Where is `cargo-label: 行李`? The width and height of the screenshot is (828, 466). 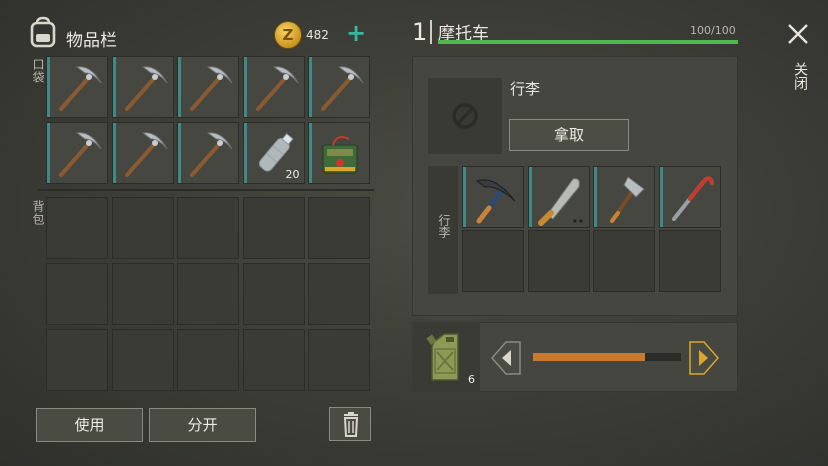
cargo-label: 行李 is located at coordinates (525, 89).